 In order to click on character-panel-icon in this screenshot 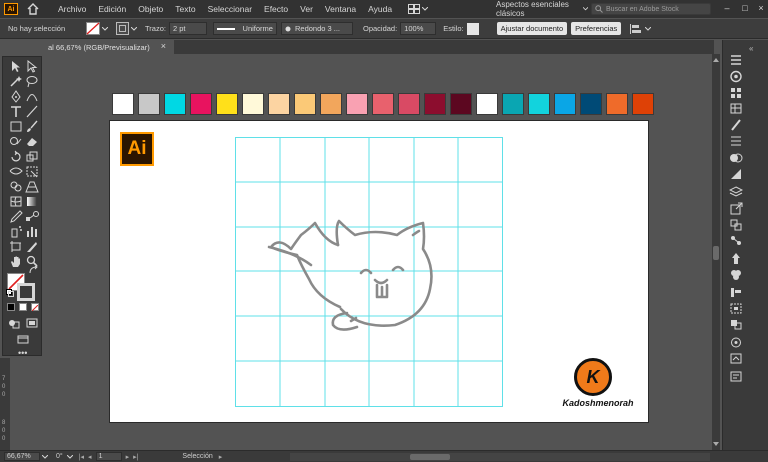, I will do `click(736, 342)`.